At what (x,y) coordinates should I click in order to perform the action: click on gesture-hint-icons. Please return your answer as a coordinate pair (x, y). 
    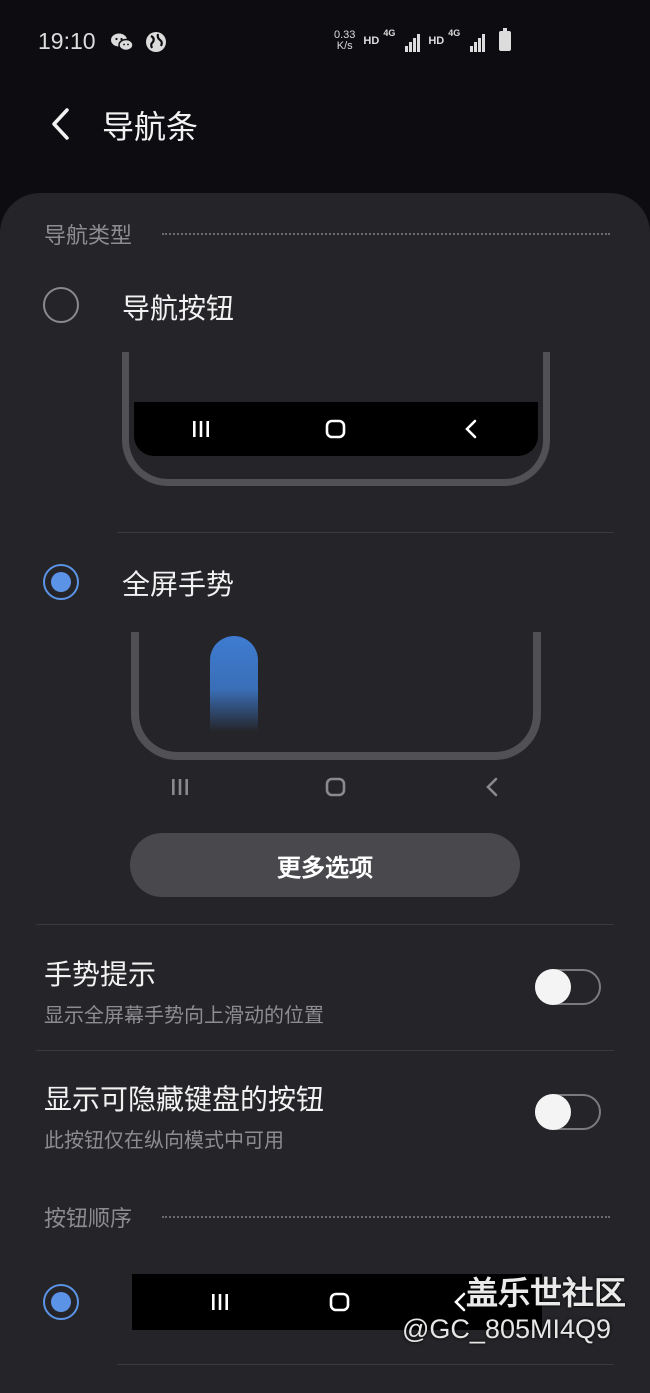
    Looking at the image, I should click on (336, 787).